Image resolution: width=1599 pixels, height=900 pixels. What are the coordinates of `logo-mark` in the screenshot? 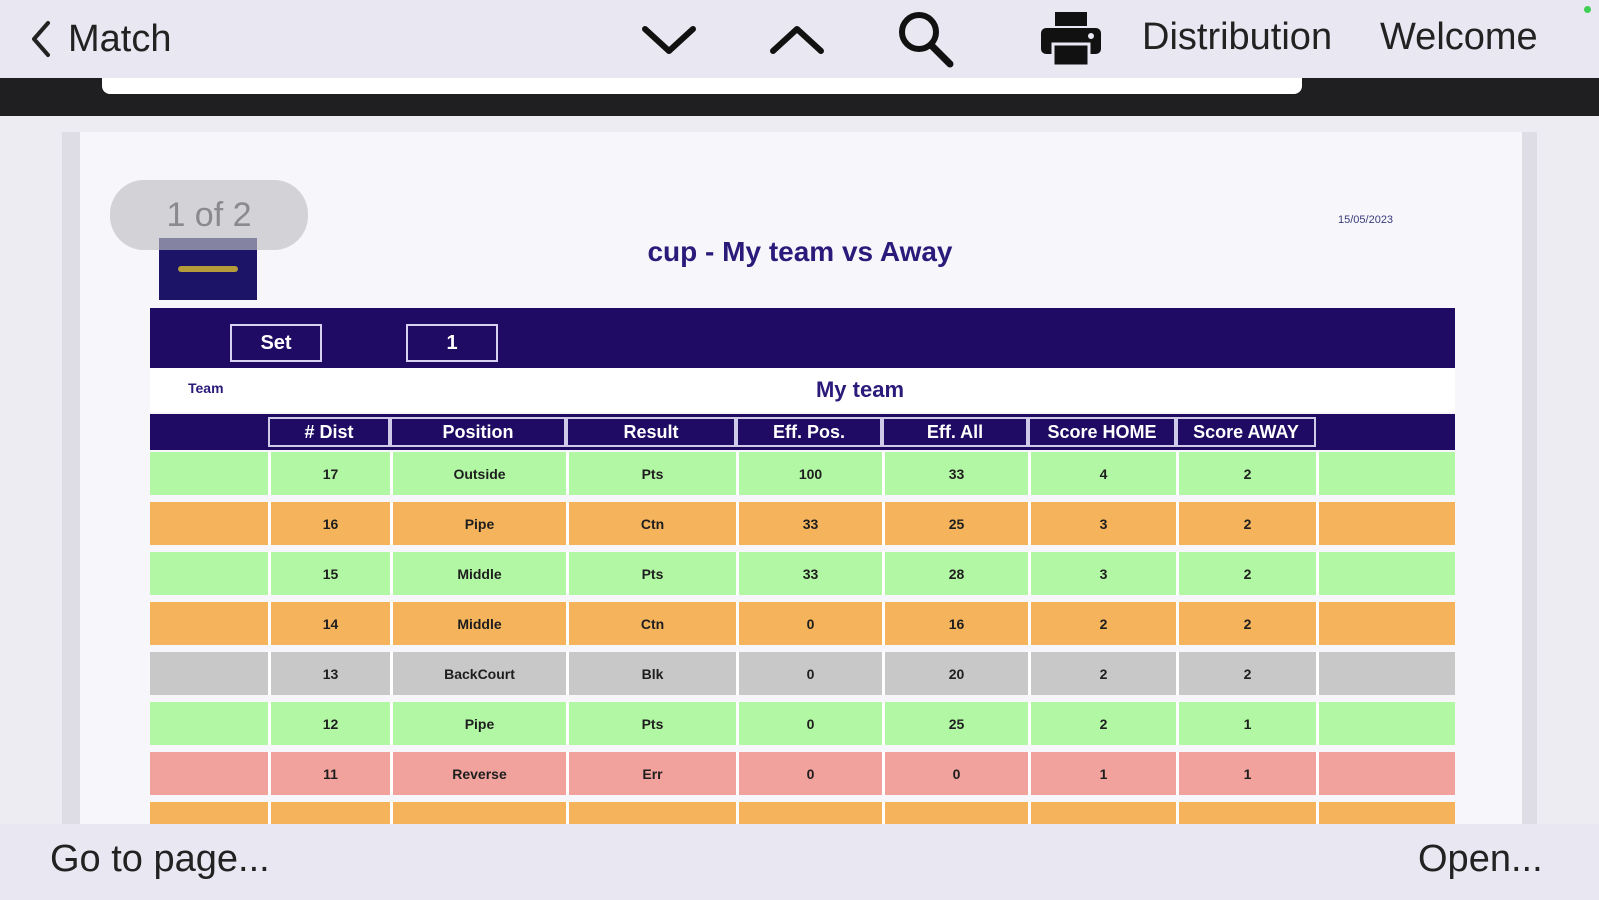 It's located at (208, 269).